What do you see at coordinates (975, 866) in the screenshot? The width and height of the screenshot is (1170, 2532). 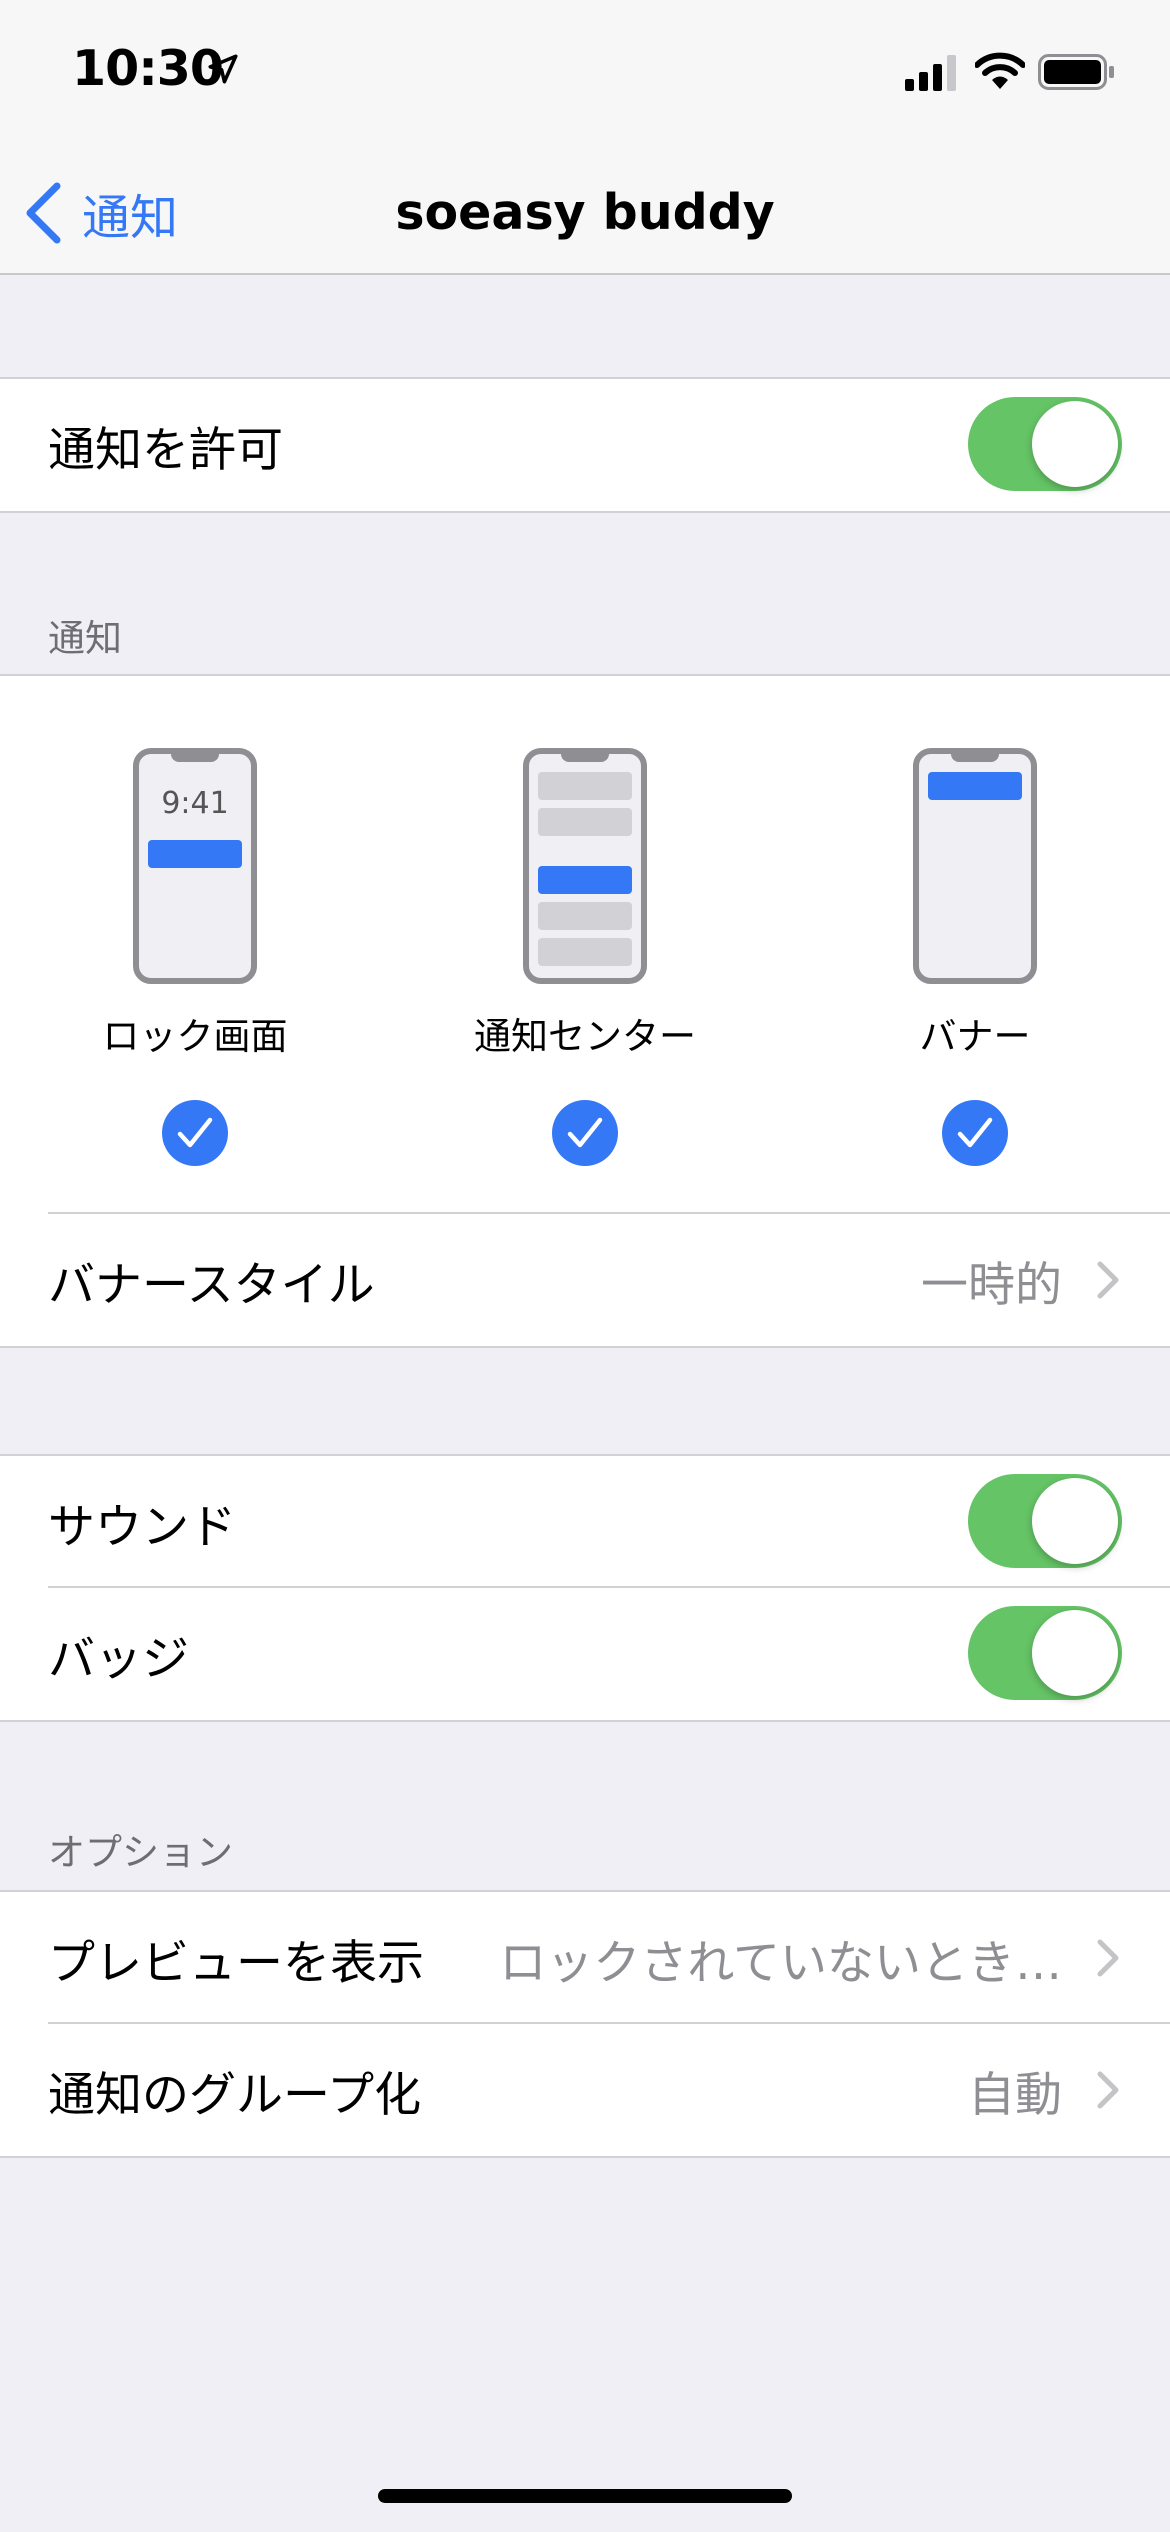 I see `banner-phone-icon` at bounding box center [975, 866].